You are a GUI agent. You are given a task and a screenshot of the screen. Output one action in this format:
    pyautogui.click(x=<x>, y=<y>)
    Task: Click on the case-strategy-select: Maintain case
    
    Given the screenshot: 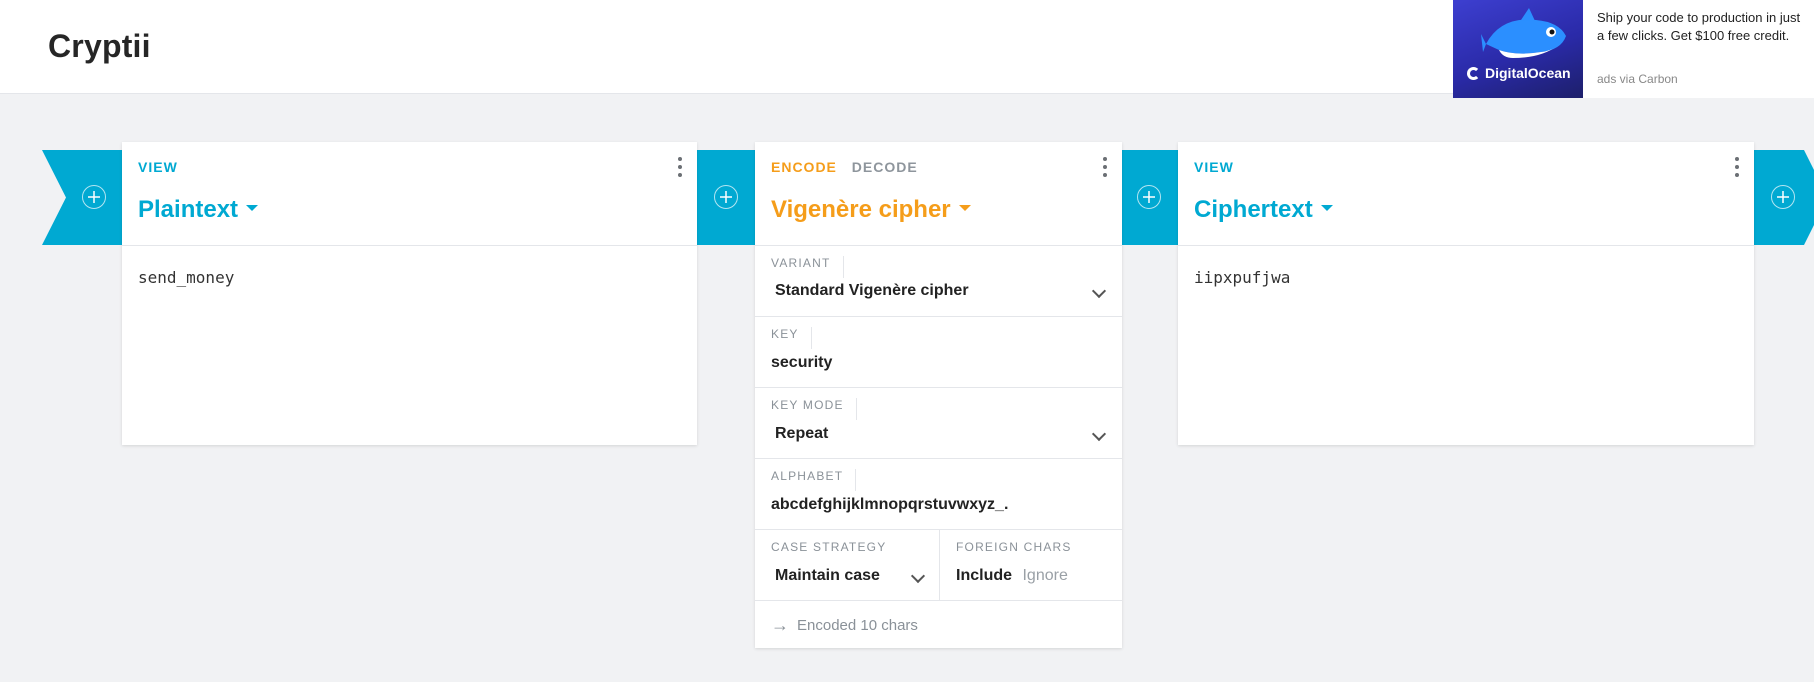 What is the action you would take?
    pyautogui.click(x=827, y=576)
    